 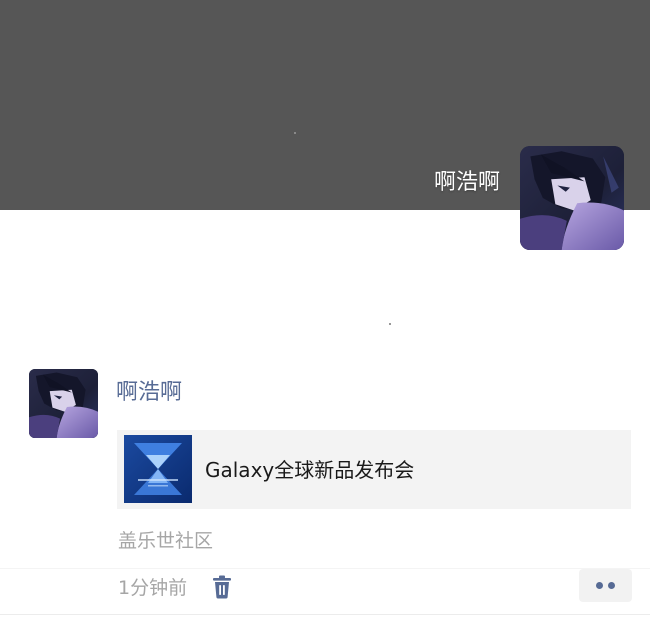 I want to click on delete-button, so click(x=222, y=587).